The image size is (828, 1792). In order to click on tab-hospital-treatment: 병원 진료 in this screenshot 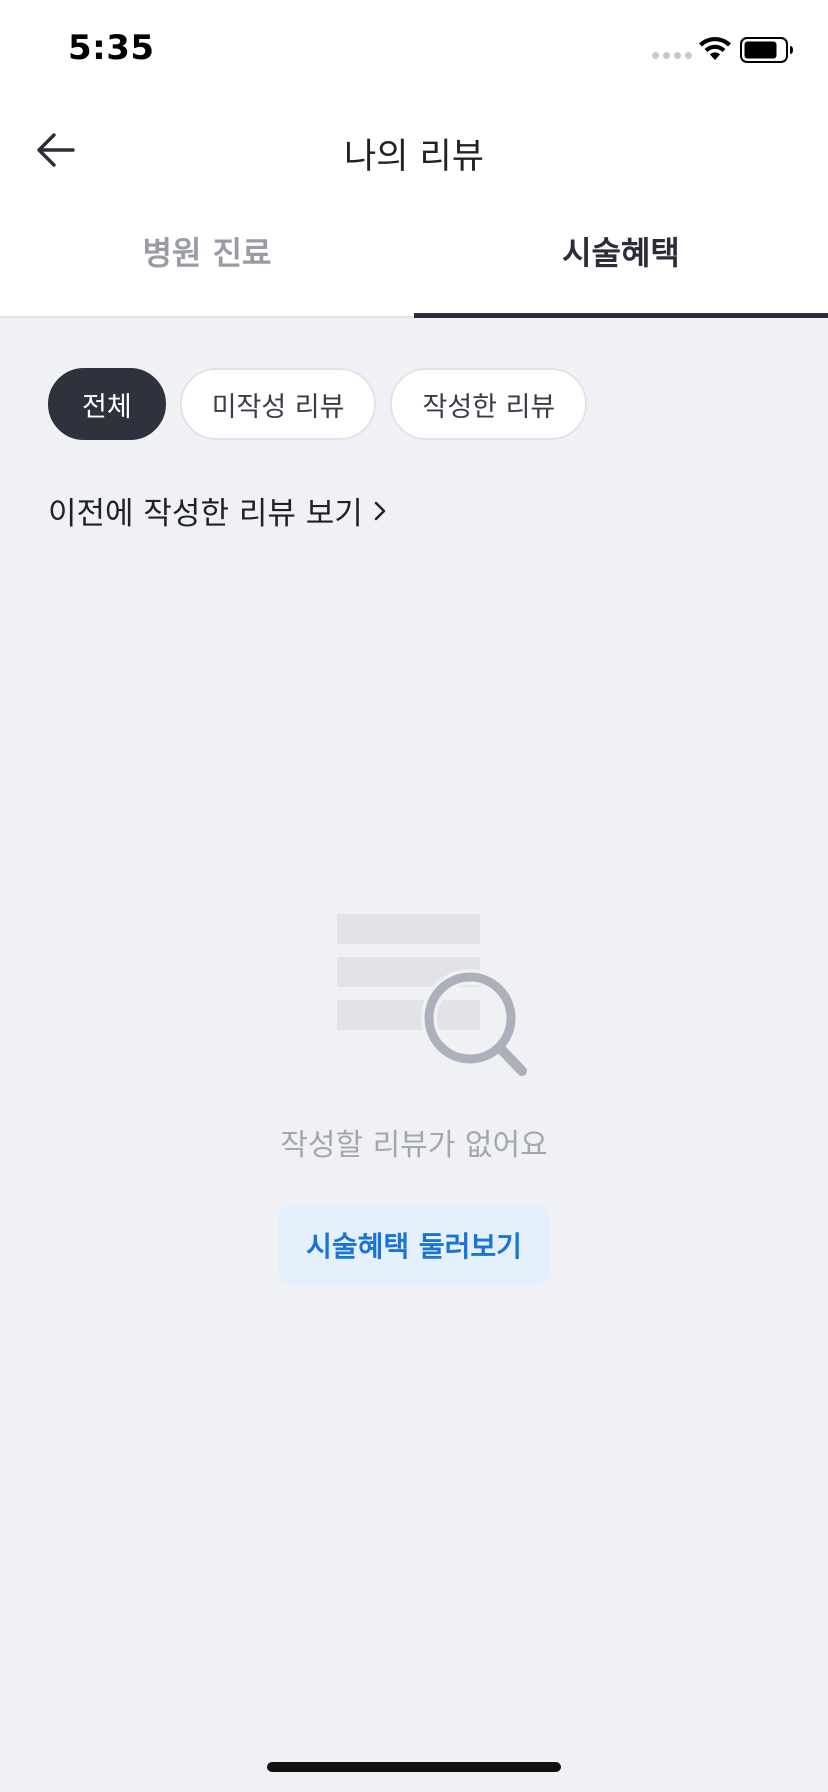, I will do `click(207, 258)`.